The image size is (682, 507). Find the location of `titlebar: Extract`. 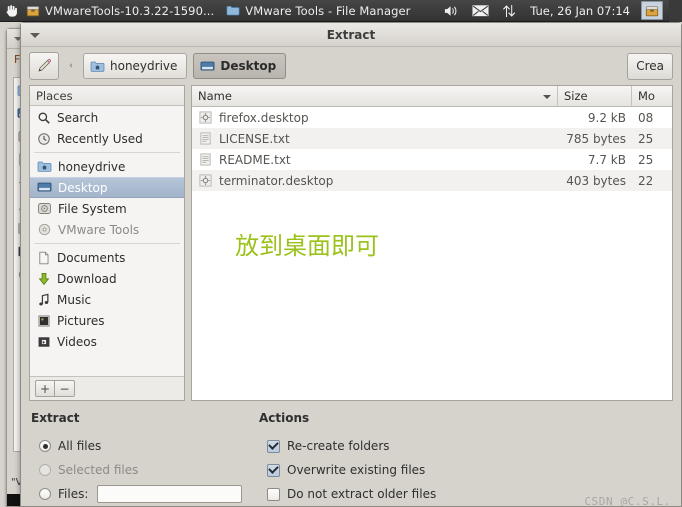

titlebar: Extract is located at coordinates (351, 35).